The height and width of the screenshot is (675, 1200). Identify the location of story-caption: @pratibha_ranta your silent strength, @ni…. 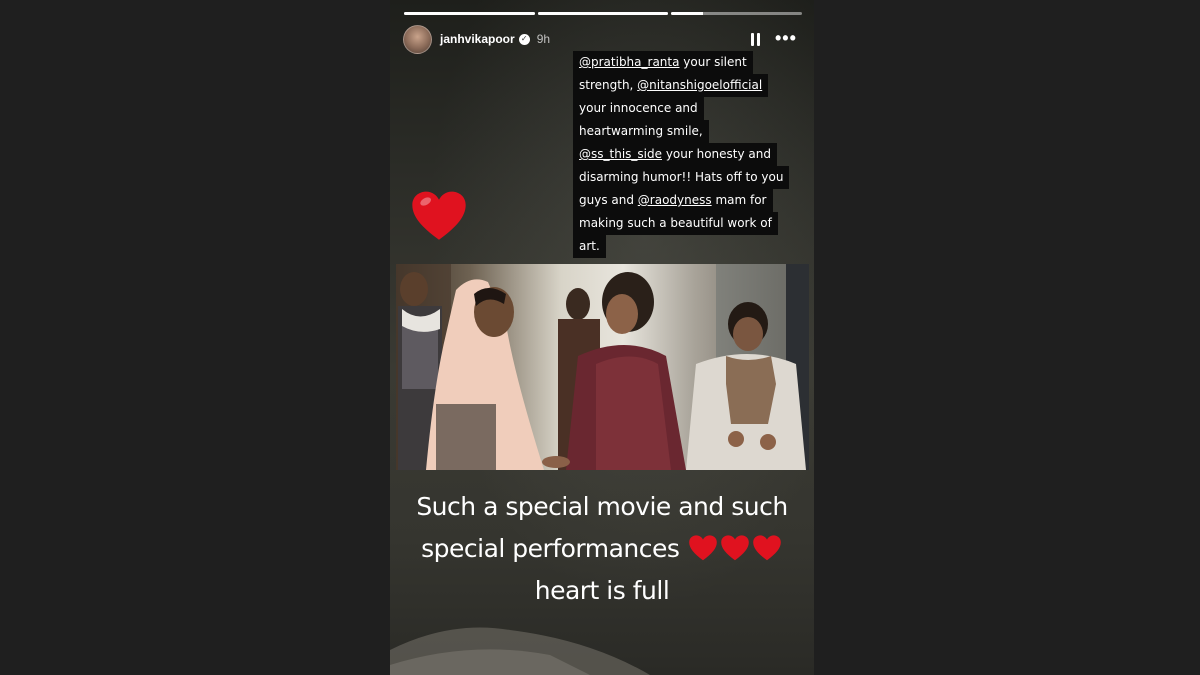
(681, 154).